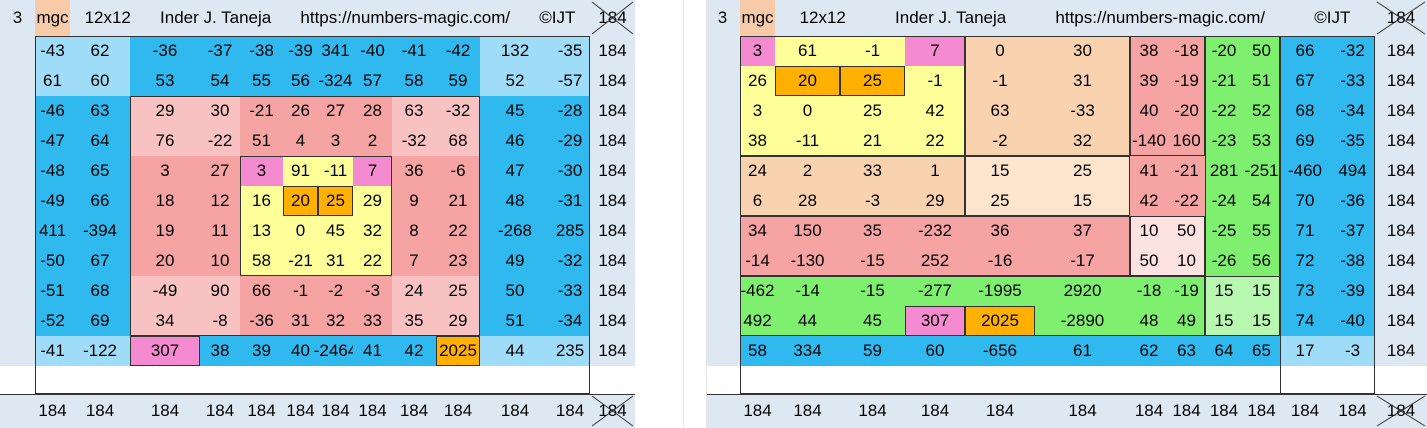  Describe the element at coordinates (216, 17) in the screenshot. I see `header-author: Inder J. Taneja` at that location.